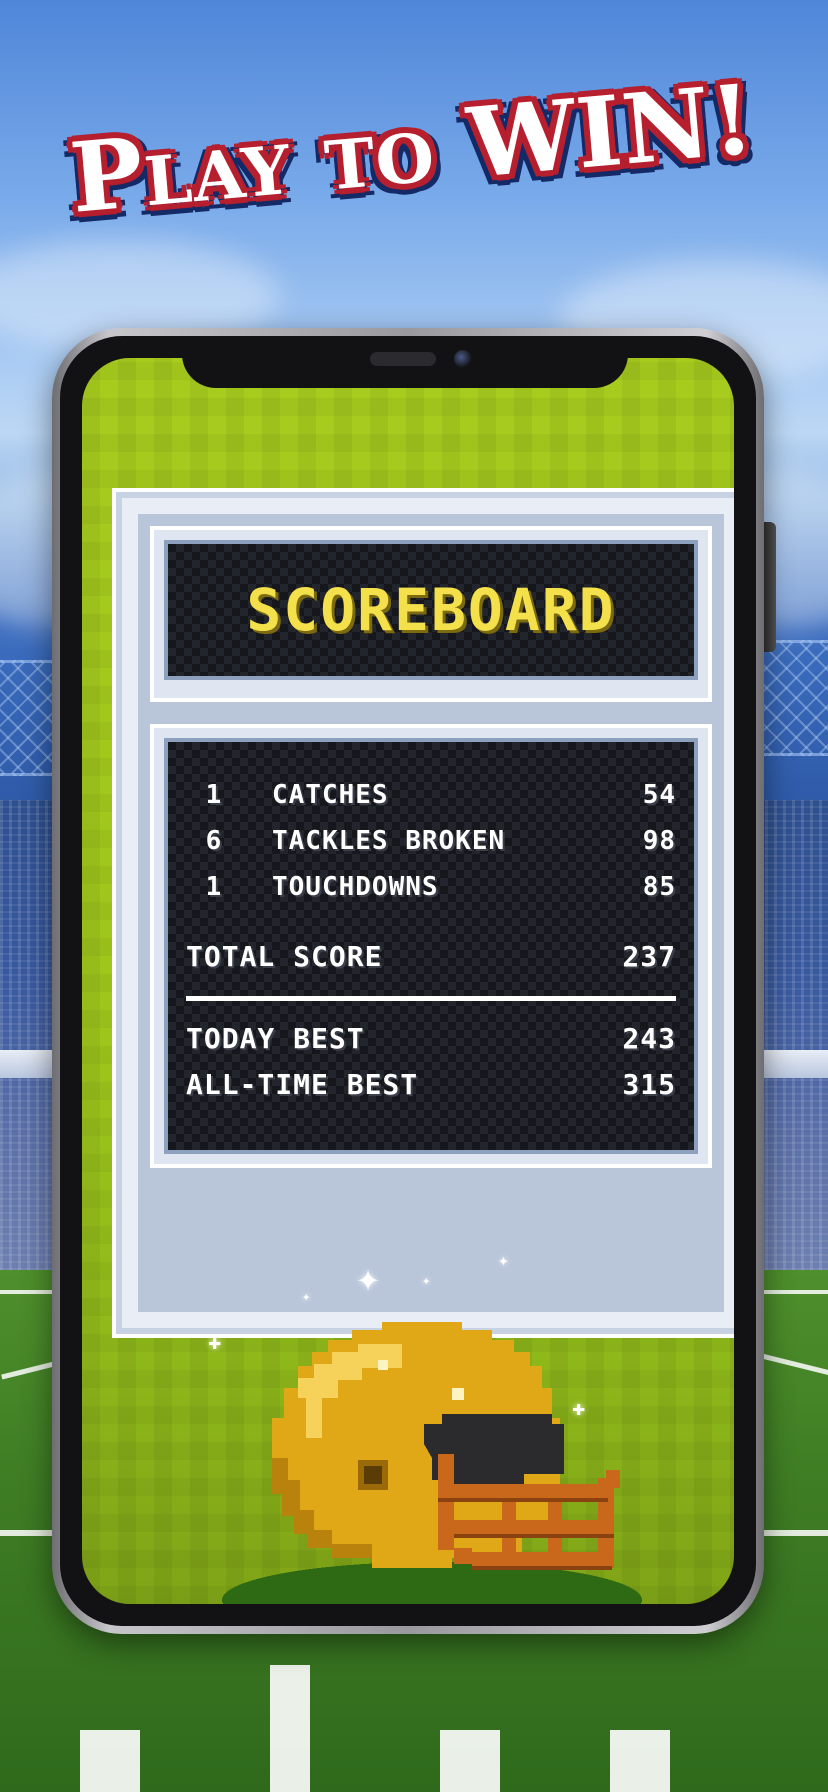 This screenshot has height=1792, width=828. I want to click on phone-notch, so click(405, 362).